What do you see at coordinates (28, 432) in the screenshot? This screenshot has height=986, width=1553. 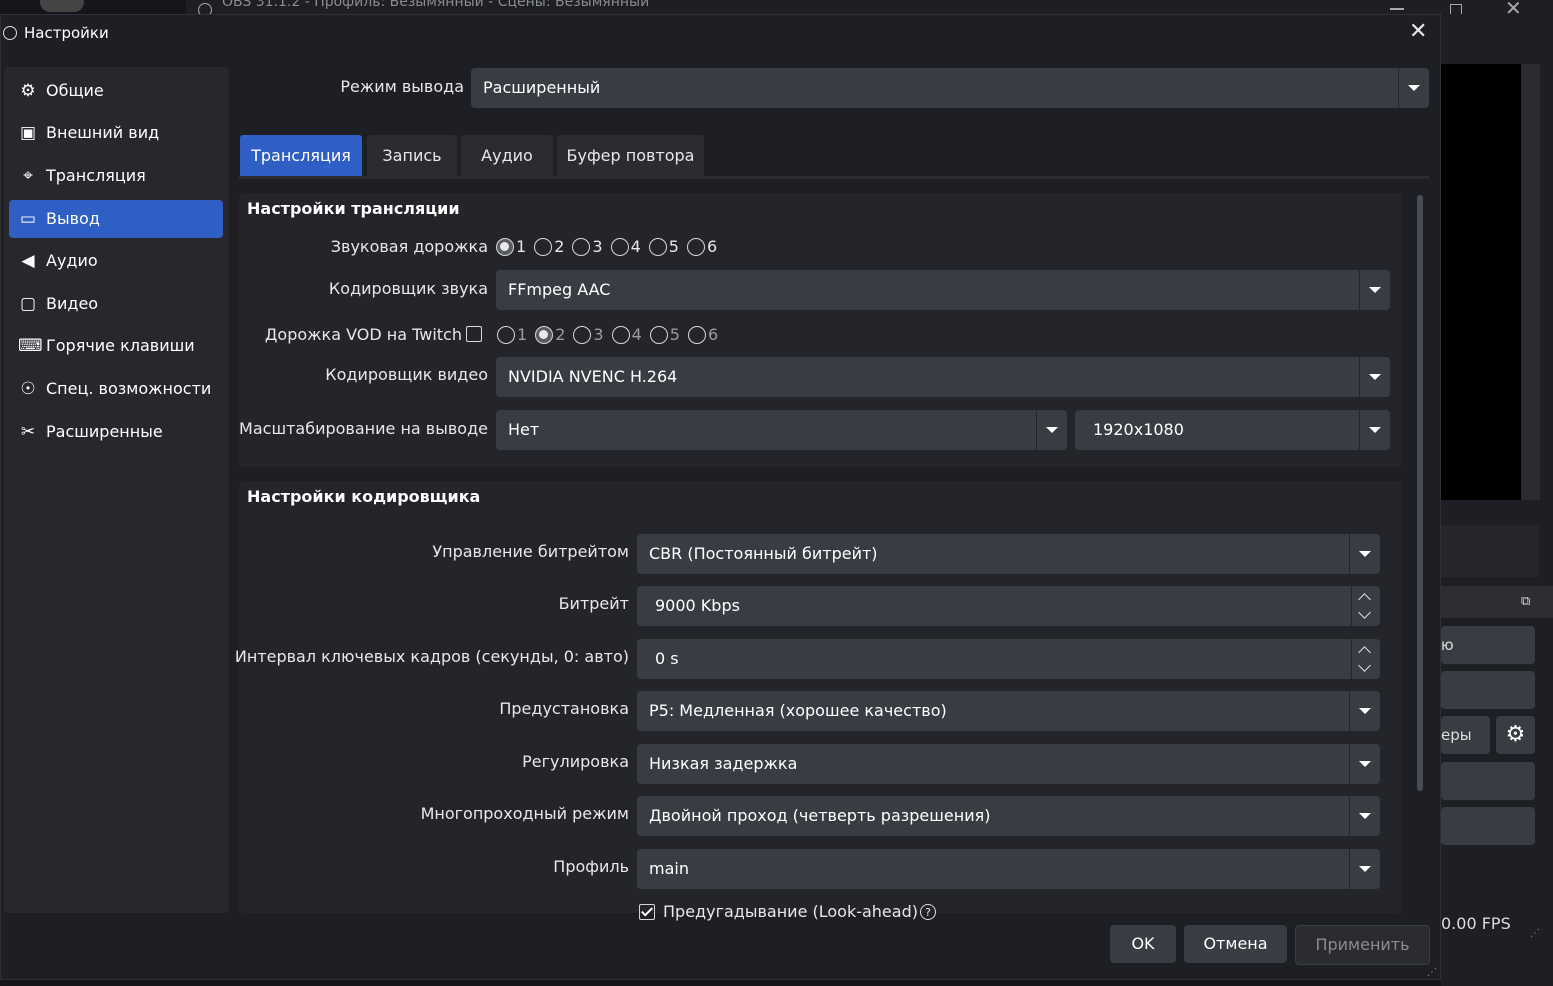 I see `tools-icon: ✂` at bounding box center [28, 432].